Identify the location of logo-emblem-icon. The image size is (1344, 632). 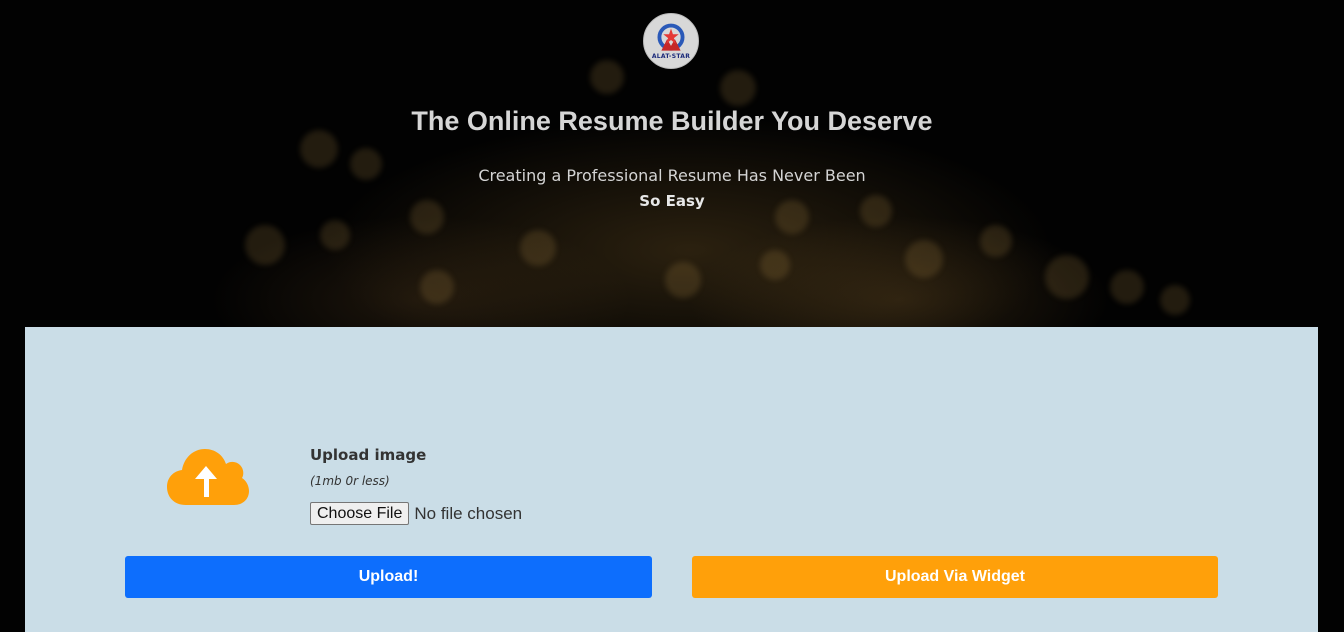
(671, 37).